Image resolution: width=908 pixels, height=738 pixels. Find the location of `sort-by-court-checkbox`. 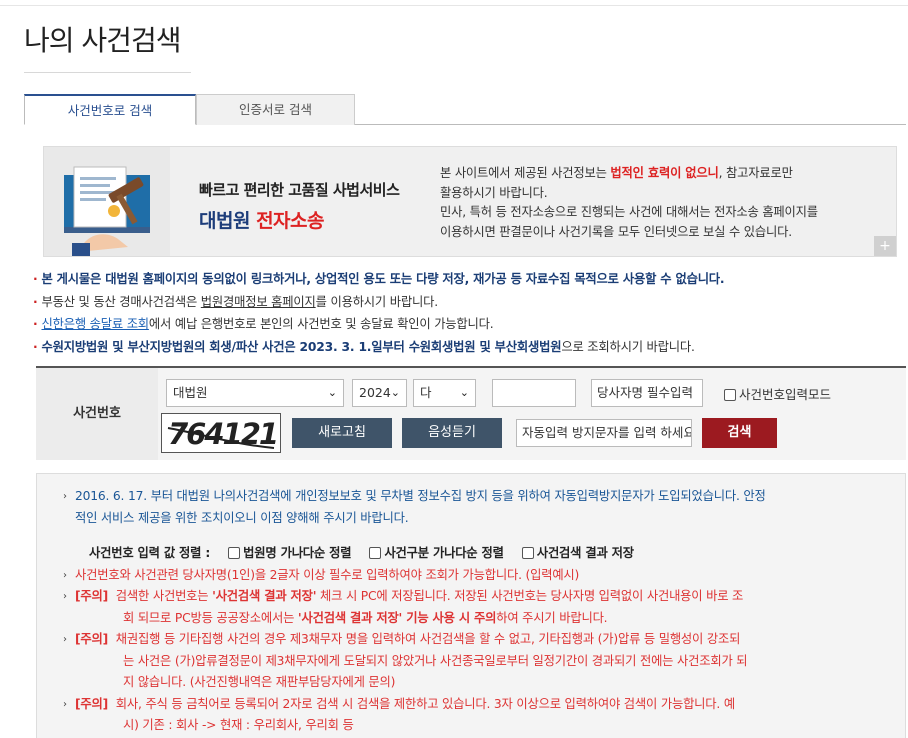

sort-by-court-checkbox is located at coordinates (234, 553).